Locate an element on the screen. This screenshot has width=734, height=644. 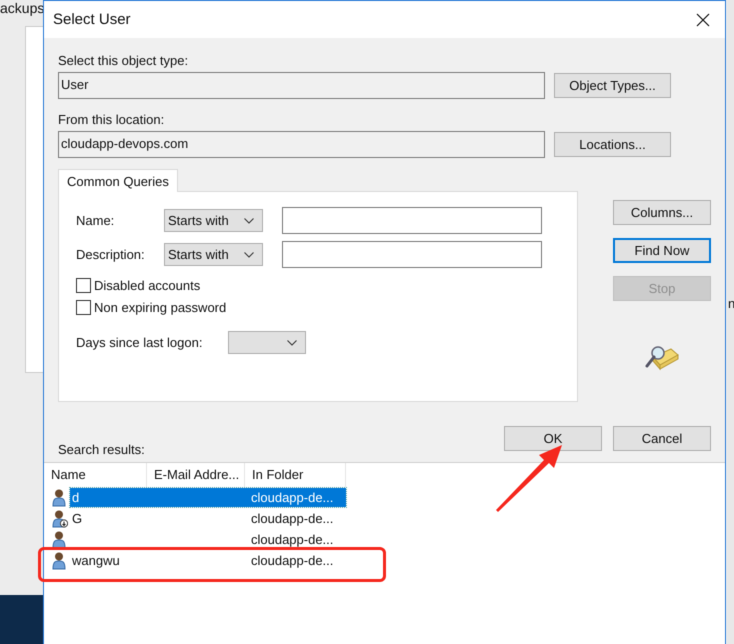
user-name: d is located at coordinates (76, 497).